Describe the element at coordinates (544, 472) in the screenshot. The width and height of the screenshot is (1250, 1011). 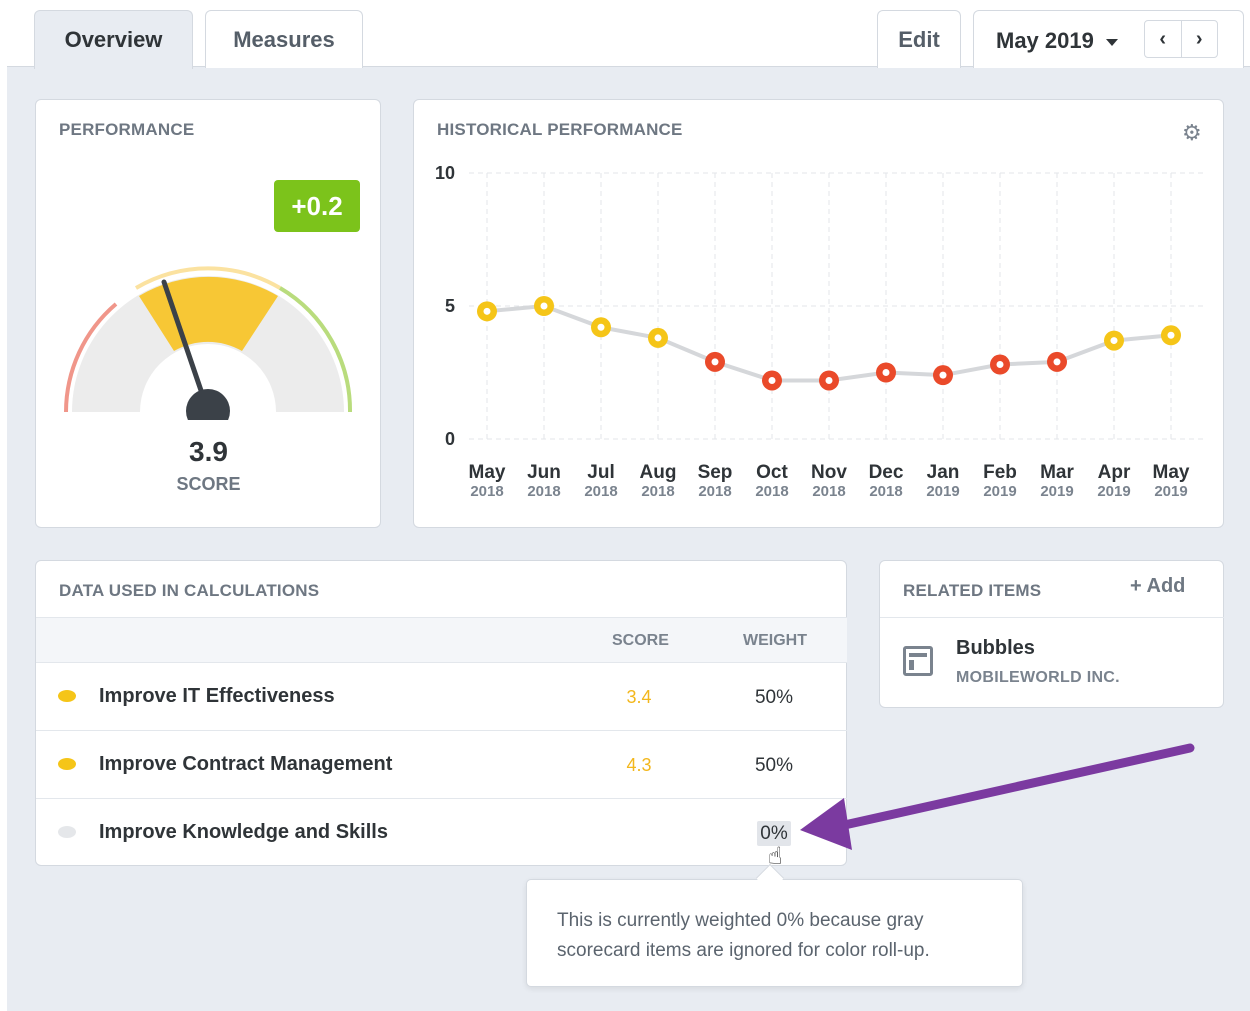
I see `x-tick-label: Jun` at that location.